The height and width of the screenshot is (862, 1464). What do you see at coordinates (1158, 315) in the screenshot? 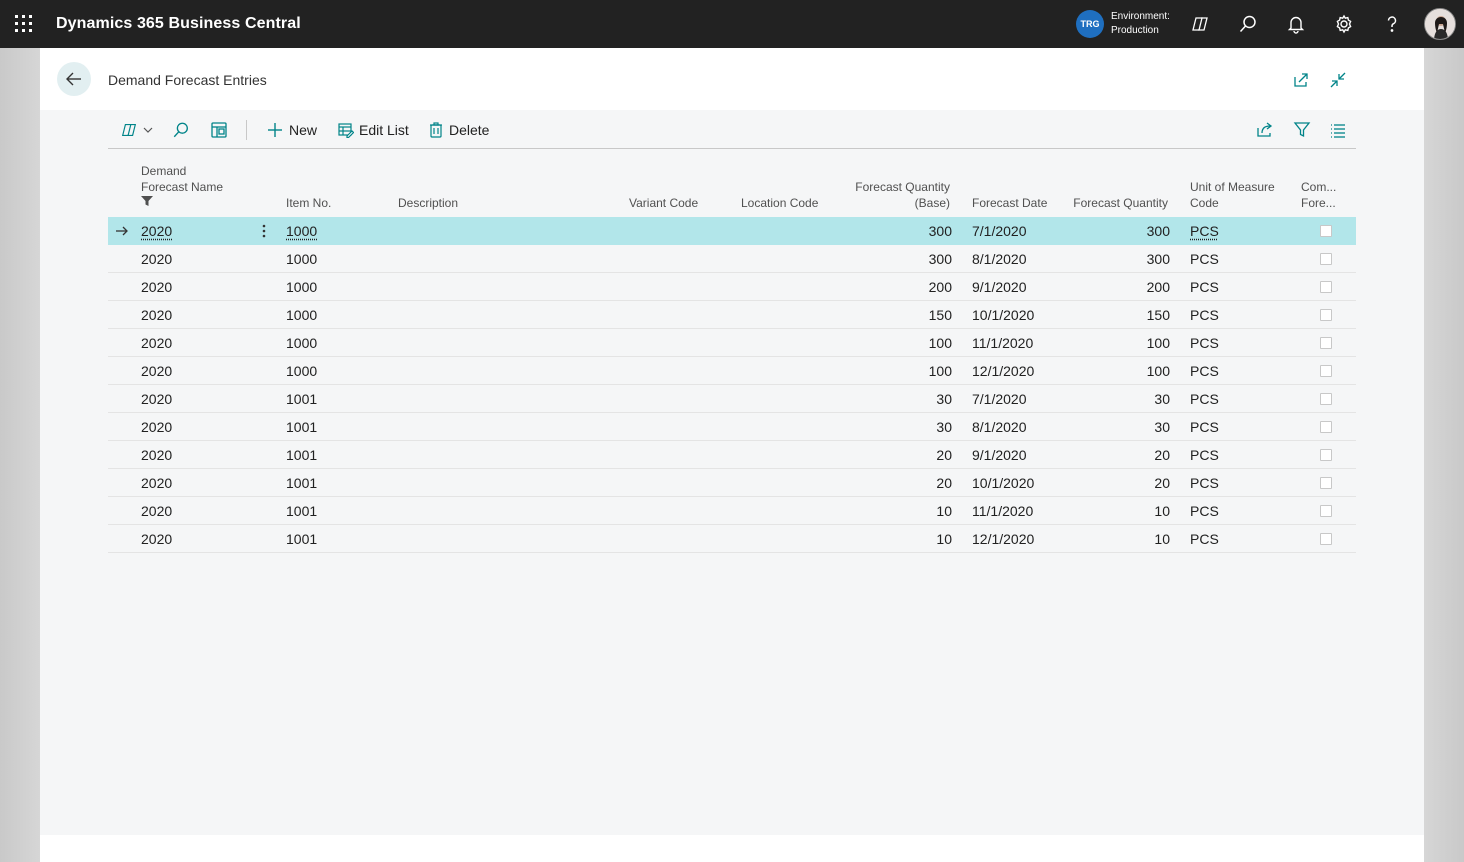
I see `cell-forecast-qty: 150` at bounding box center [1158, 315].